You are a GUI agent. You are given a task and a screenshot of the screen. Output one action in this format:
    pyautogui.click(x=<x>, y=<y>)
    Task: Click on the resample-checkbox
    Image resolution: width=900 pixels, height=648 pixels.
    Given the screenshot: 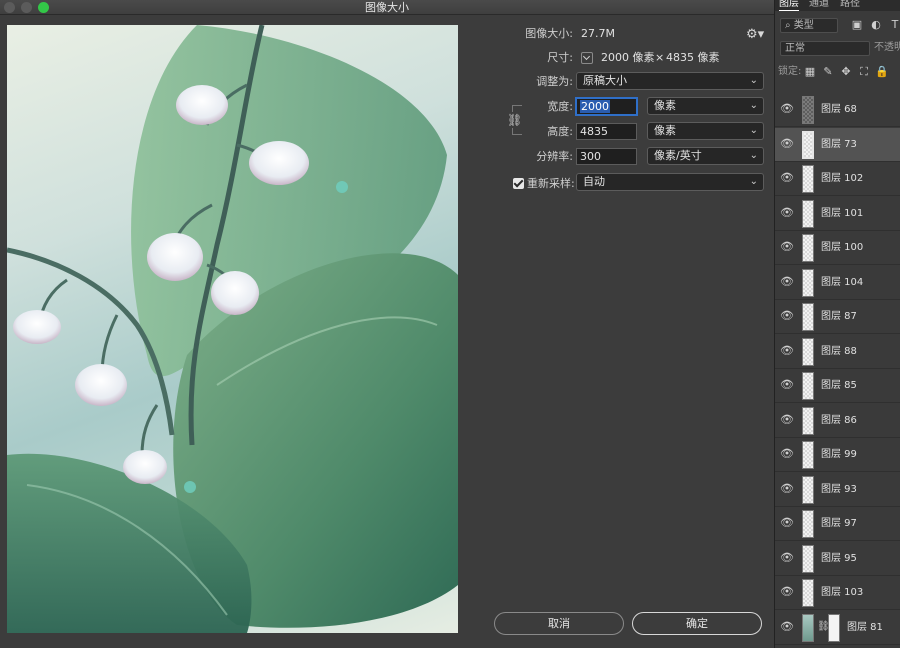 What is the action you would take?
    pyautogui.click(x=518, y=183)
    